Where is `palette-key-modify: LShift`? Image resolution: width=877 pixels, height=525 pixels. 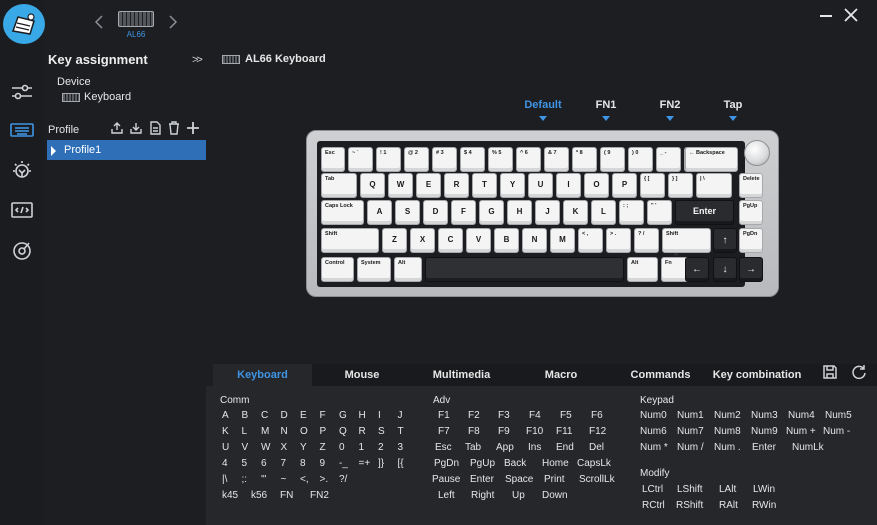
palette-key-modify: LShift is located at coordinates (690, 489).